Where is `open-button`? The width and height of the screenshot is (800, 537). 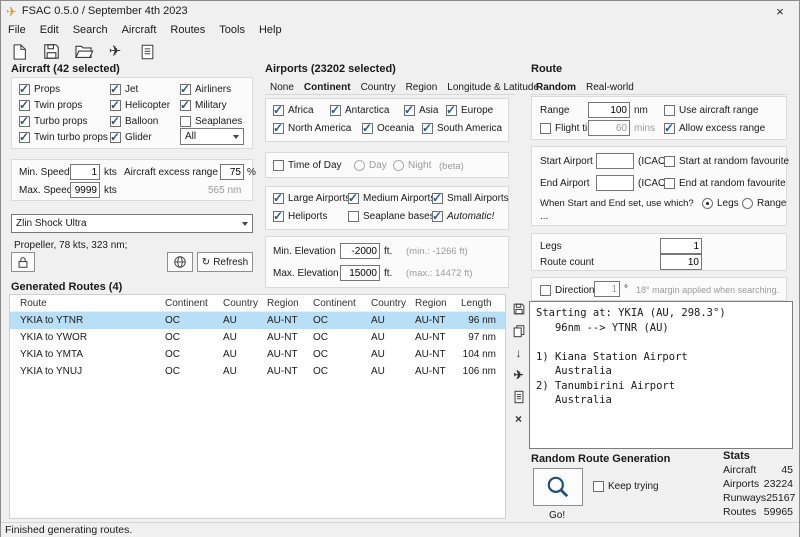 open-button is located at coordinates (83, 52).